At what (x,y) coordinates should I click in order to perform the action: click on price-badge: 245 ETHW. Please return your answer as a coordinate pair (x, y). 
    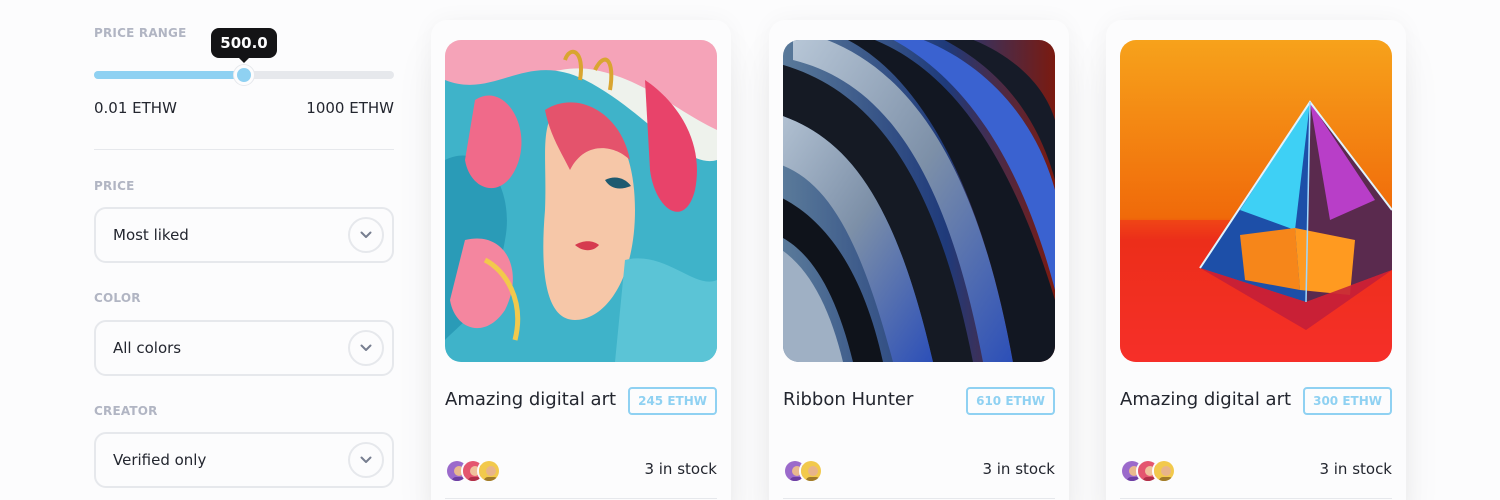
    Looking at the image, I should click on (672, 401).